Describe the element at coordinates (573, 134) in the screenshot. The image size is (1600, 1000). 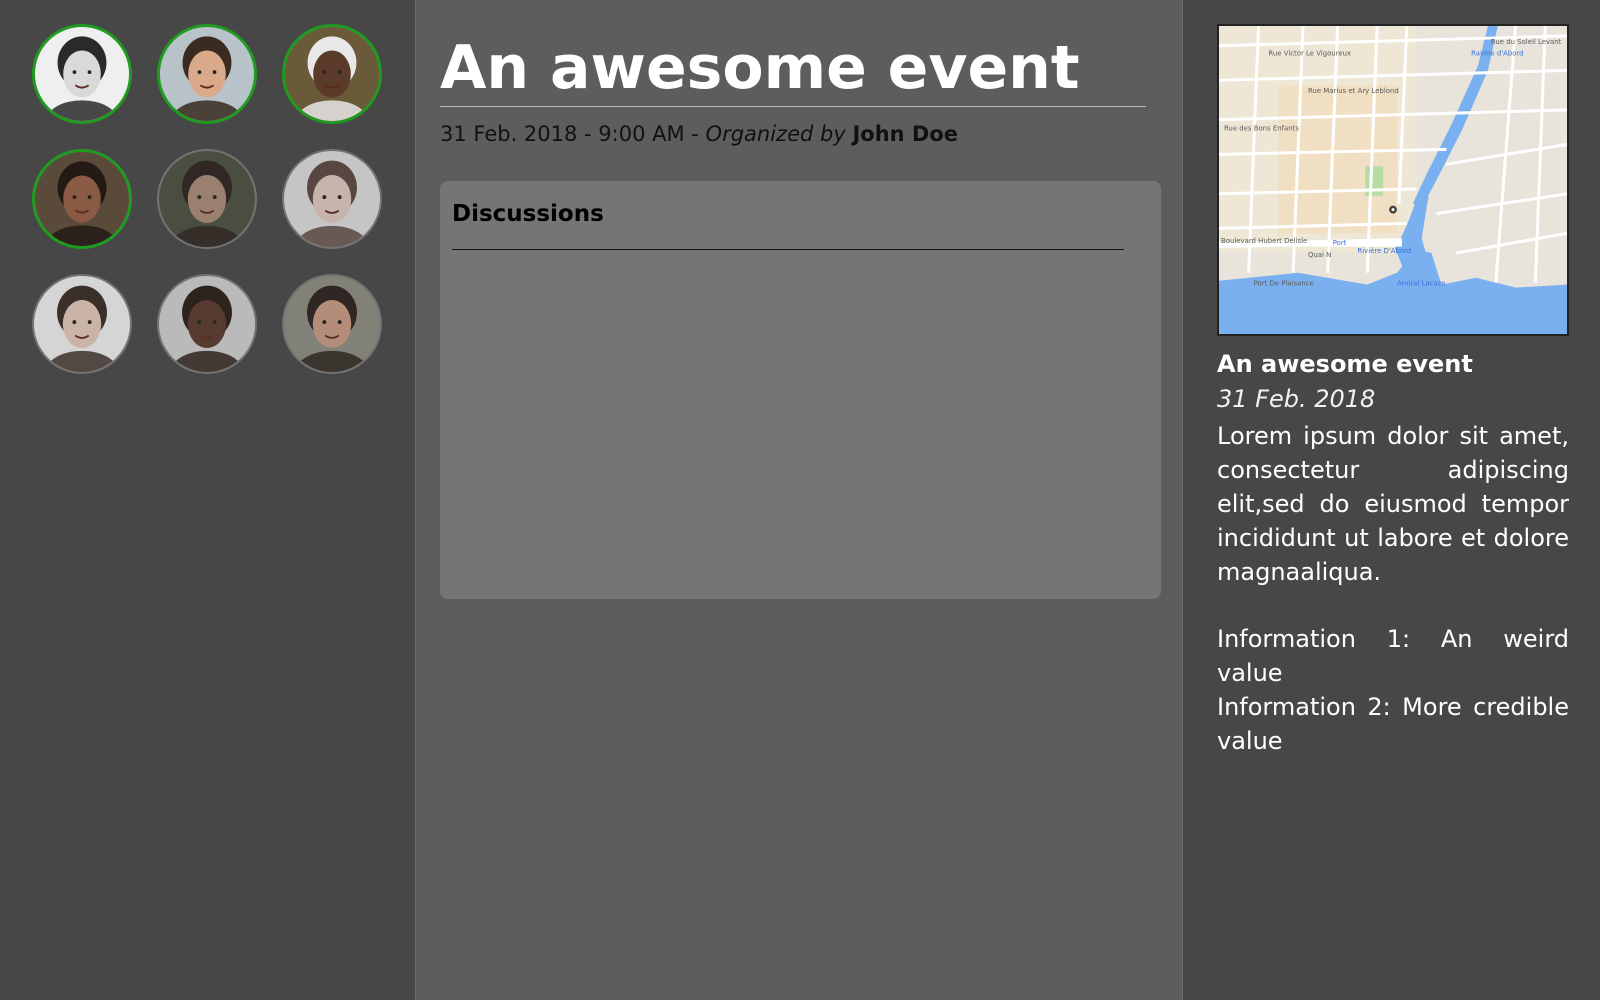
I see `event-datetime: 31 Feb. 2018 - 9:00 AM -` at that location.